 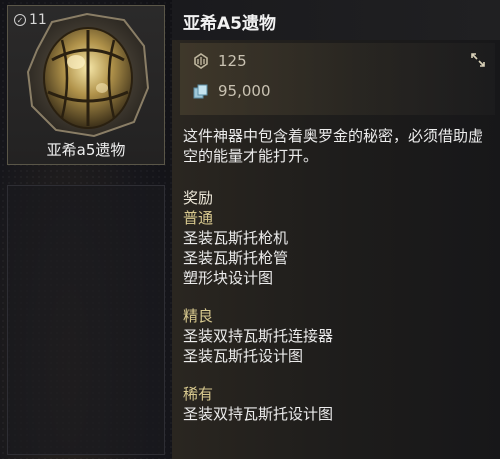 I want to click on reward-item: 塑形块设计图, so click(x=228, y=278).